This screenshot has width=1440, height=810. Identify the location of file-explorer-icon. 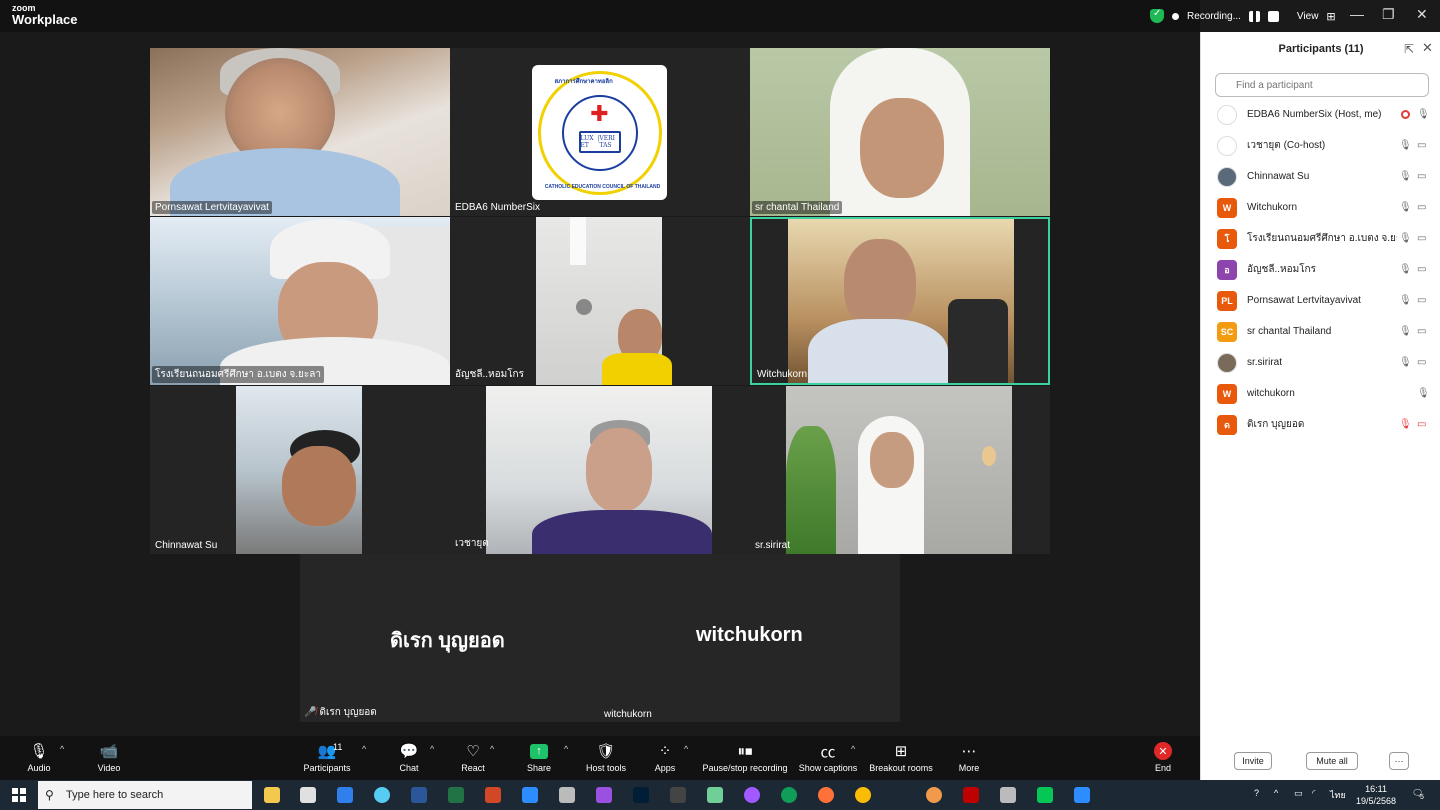
(272, 795).